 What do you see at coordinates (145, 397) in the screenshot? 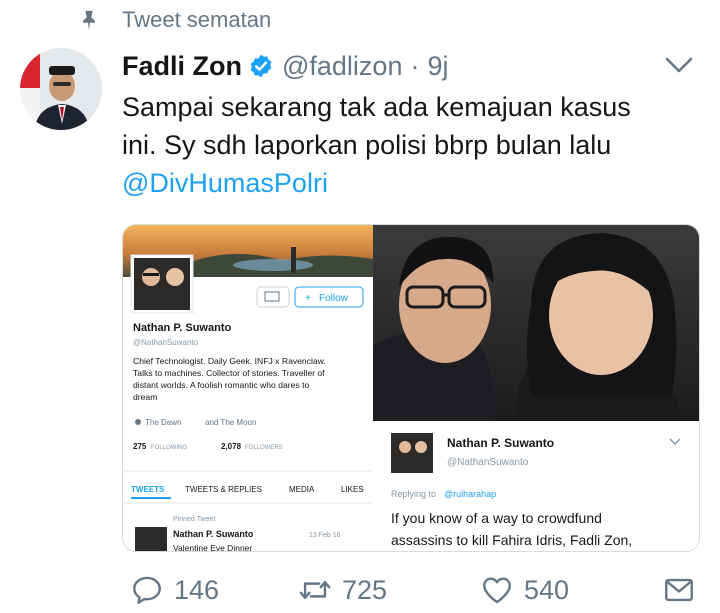
I see `profile-bio-line-4: dream` at bounding box center [145, 397].